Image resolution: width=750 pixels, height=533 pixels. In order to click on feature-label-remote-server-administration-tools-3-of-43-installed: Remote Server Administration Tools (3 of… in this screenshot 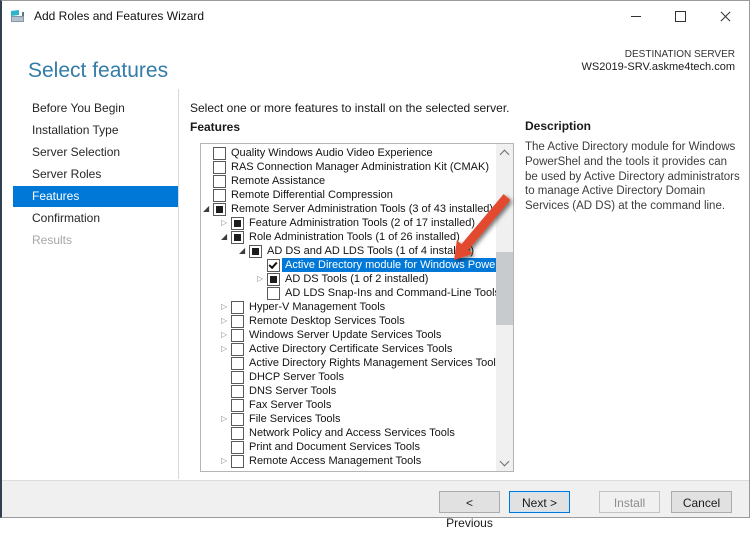, I will do `click(362, 209)`.